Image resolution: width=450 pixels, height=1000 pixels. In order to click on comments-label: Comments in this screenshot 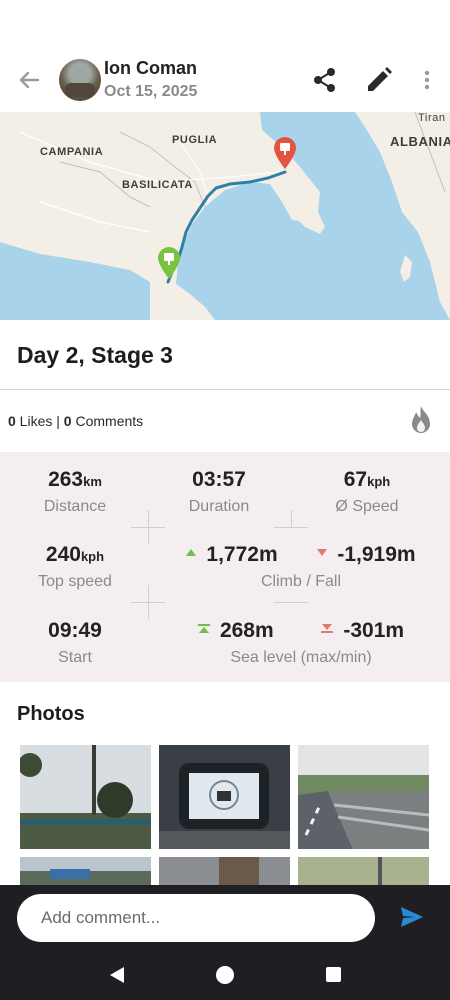, I will do `click(107, 421)`.